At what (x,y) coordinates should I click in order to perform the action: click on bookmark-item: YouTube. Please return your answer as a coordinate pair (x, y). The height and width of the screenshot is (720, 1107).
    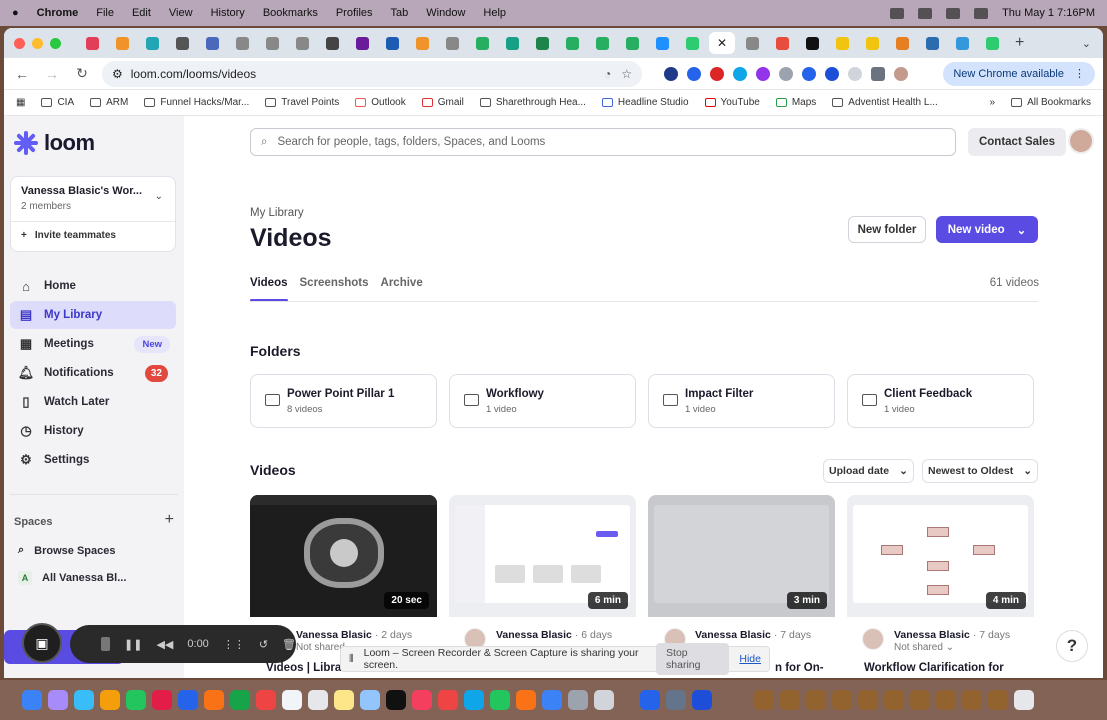
    Looking at the image, I should click on (732, 102).